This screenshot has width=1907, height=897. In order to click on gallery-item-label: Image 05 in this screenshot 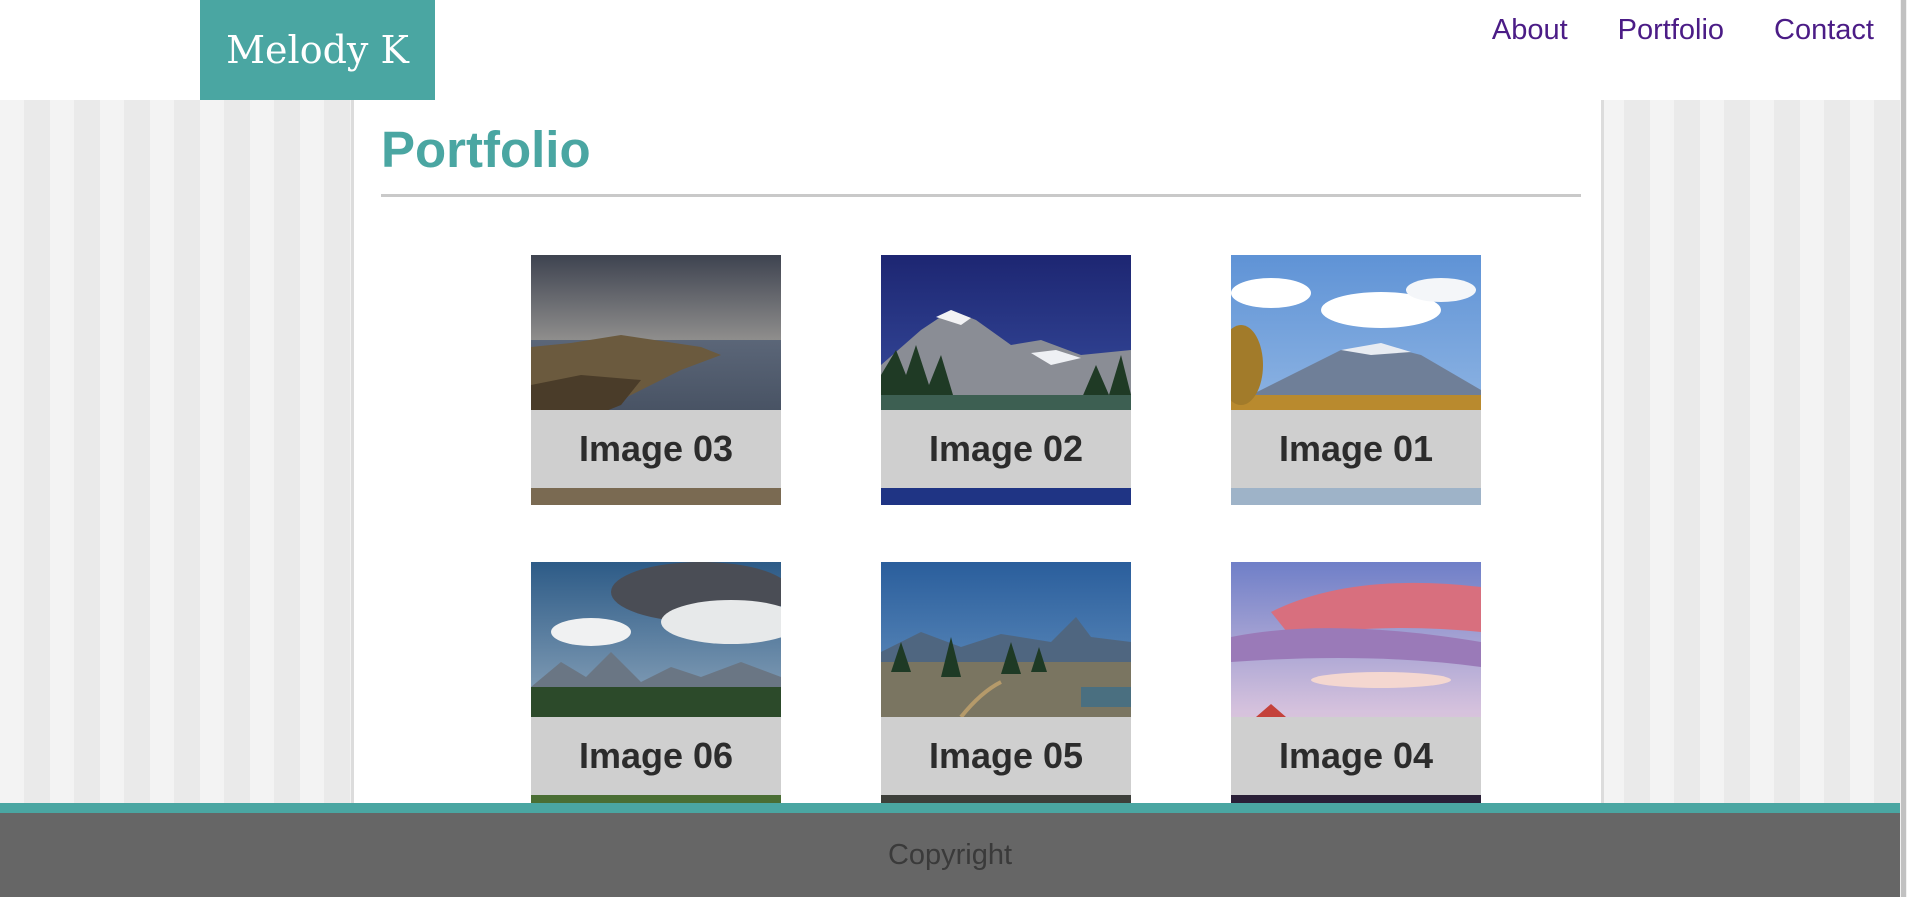, I will do `click(1006, 756)`.